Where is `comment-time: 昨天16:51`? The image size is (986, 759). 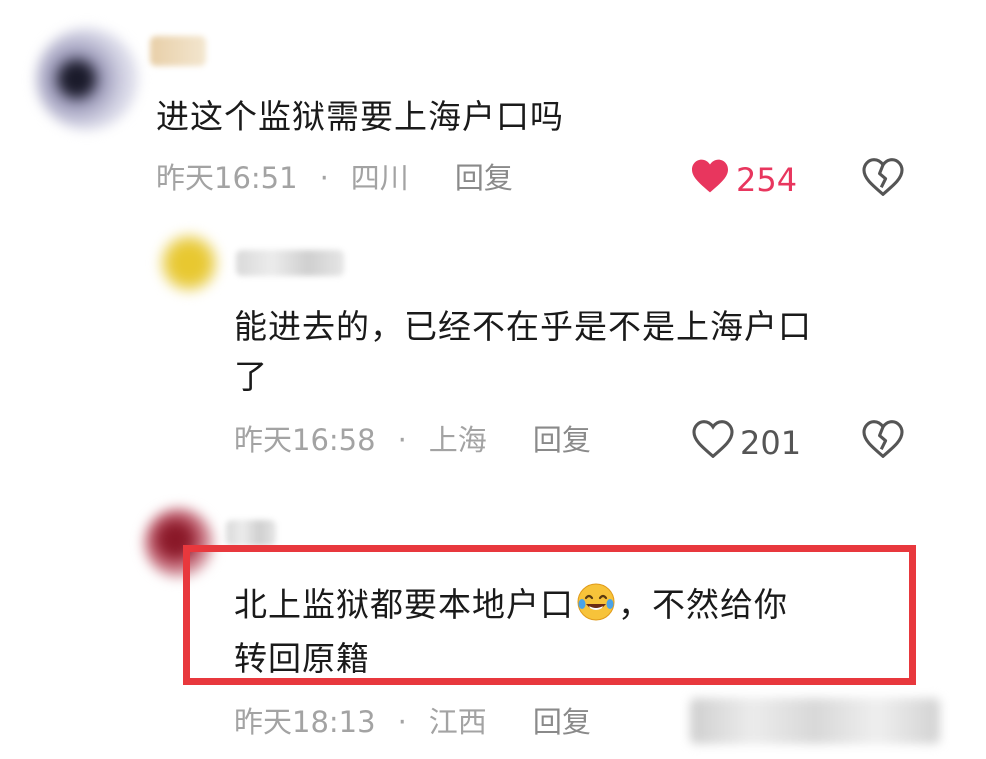 comment-time: 昨天16:51 is located at coordinates (227, 178).